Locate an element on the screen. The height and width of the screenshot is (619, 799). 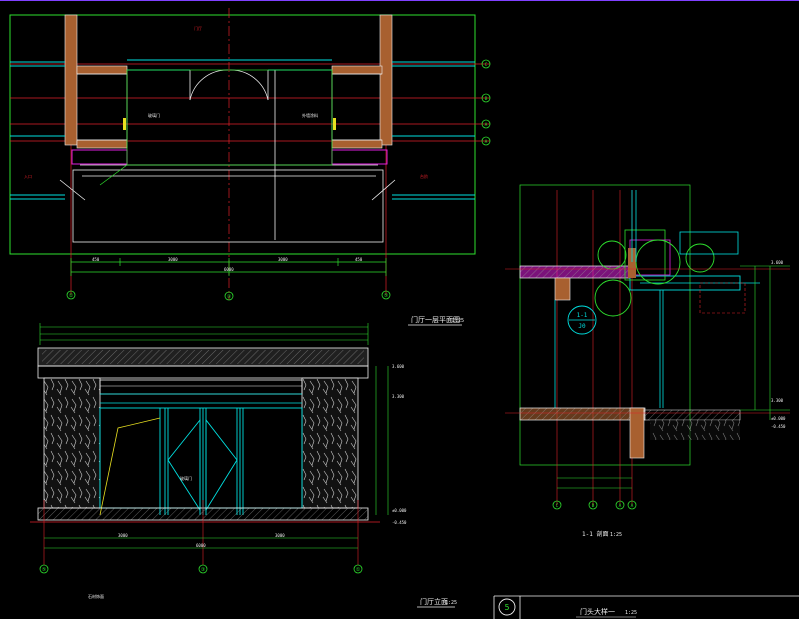
elev-level-3: ±0.000 is located at coordinates (399, 510).